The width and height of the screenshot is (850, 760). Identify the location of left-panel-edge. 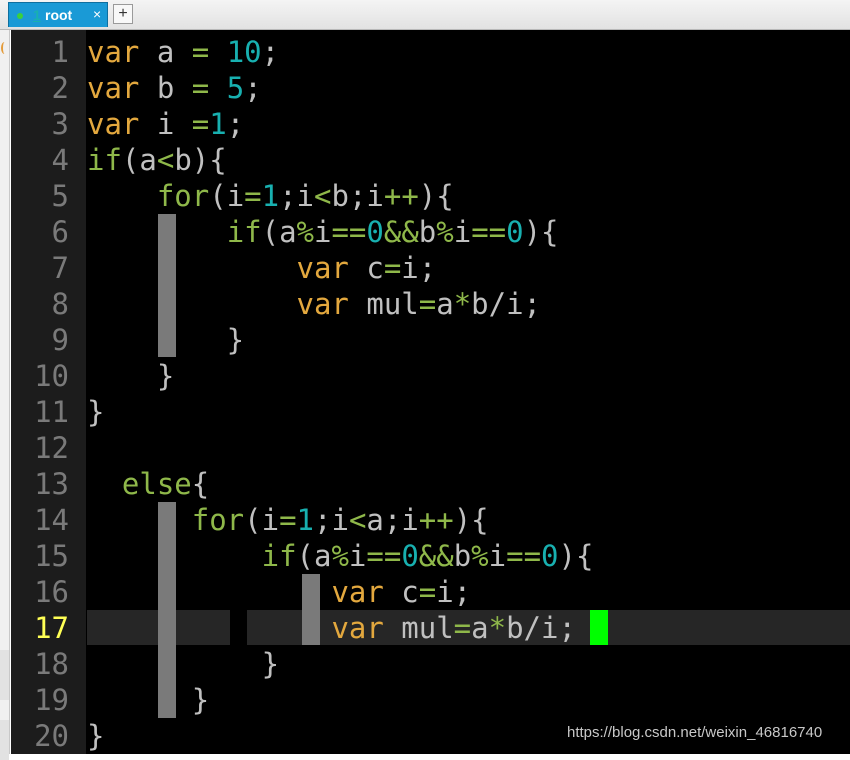
(5, 395).